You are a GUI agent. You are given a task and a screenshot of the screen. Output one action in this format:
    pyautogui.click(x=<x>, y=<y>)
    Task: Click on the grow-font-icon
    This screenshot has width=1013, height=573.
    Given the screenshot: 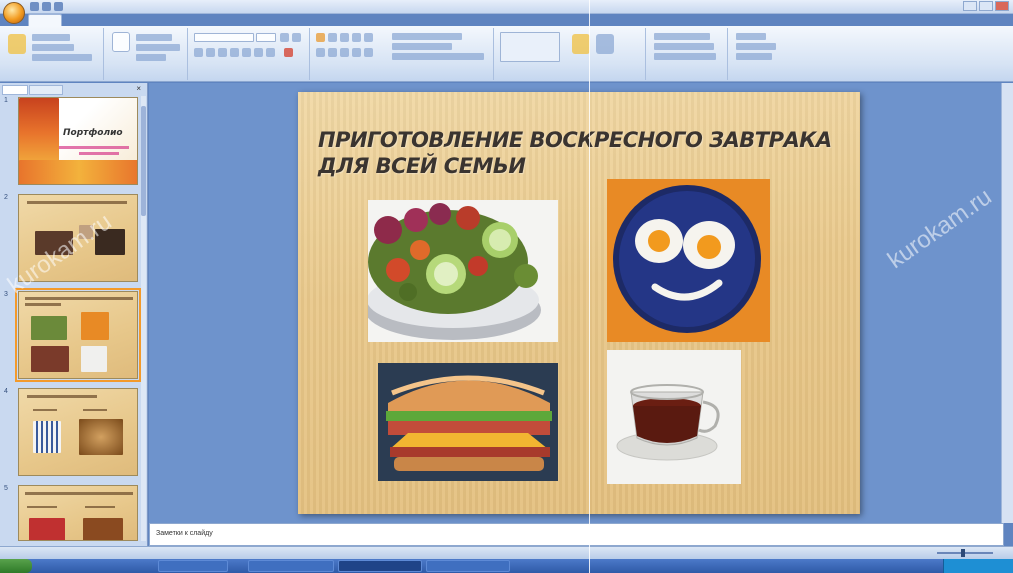 What is the action you would take?
    pyautogui.click(x=284, y=37)
    